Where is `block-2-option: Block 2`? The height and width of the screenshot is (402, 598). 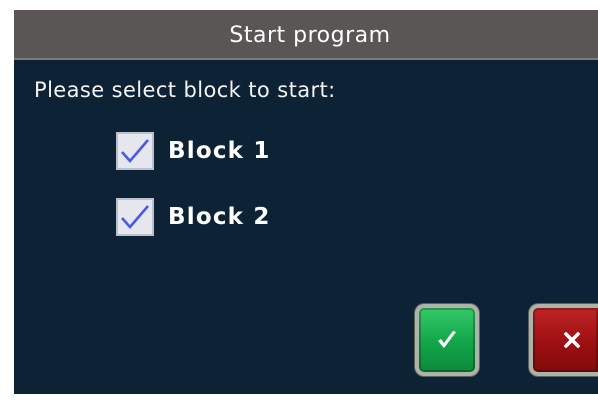
block-2-option: Block 2 is located at coordinates (193, 217).